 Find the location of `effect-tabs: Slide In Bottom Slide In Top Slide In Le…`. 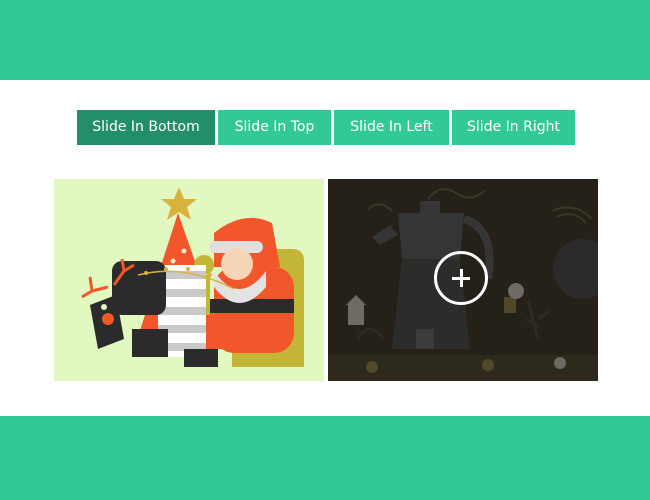

effect-tabs: Slide In Bottom Slide In Top Slide In Le… is located at coordinates (326, 127).